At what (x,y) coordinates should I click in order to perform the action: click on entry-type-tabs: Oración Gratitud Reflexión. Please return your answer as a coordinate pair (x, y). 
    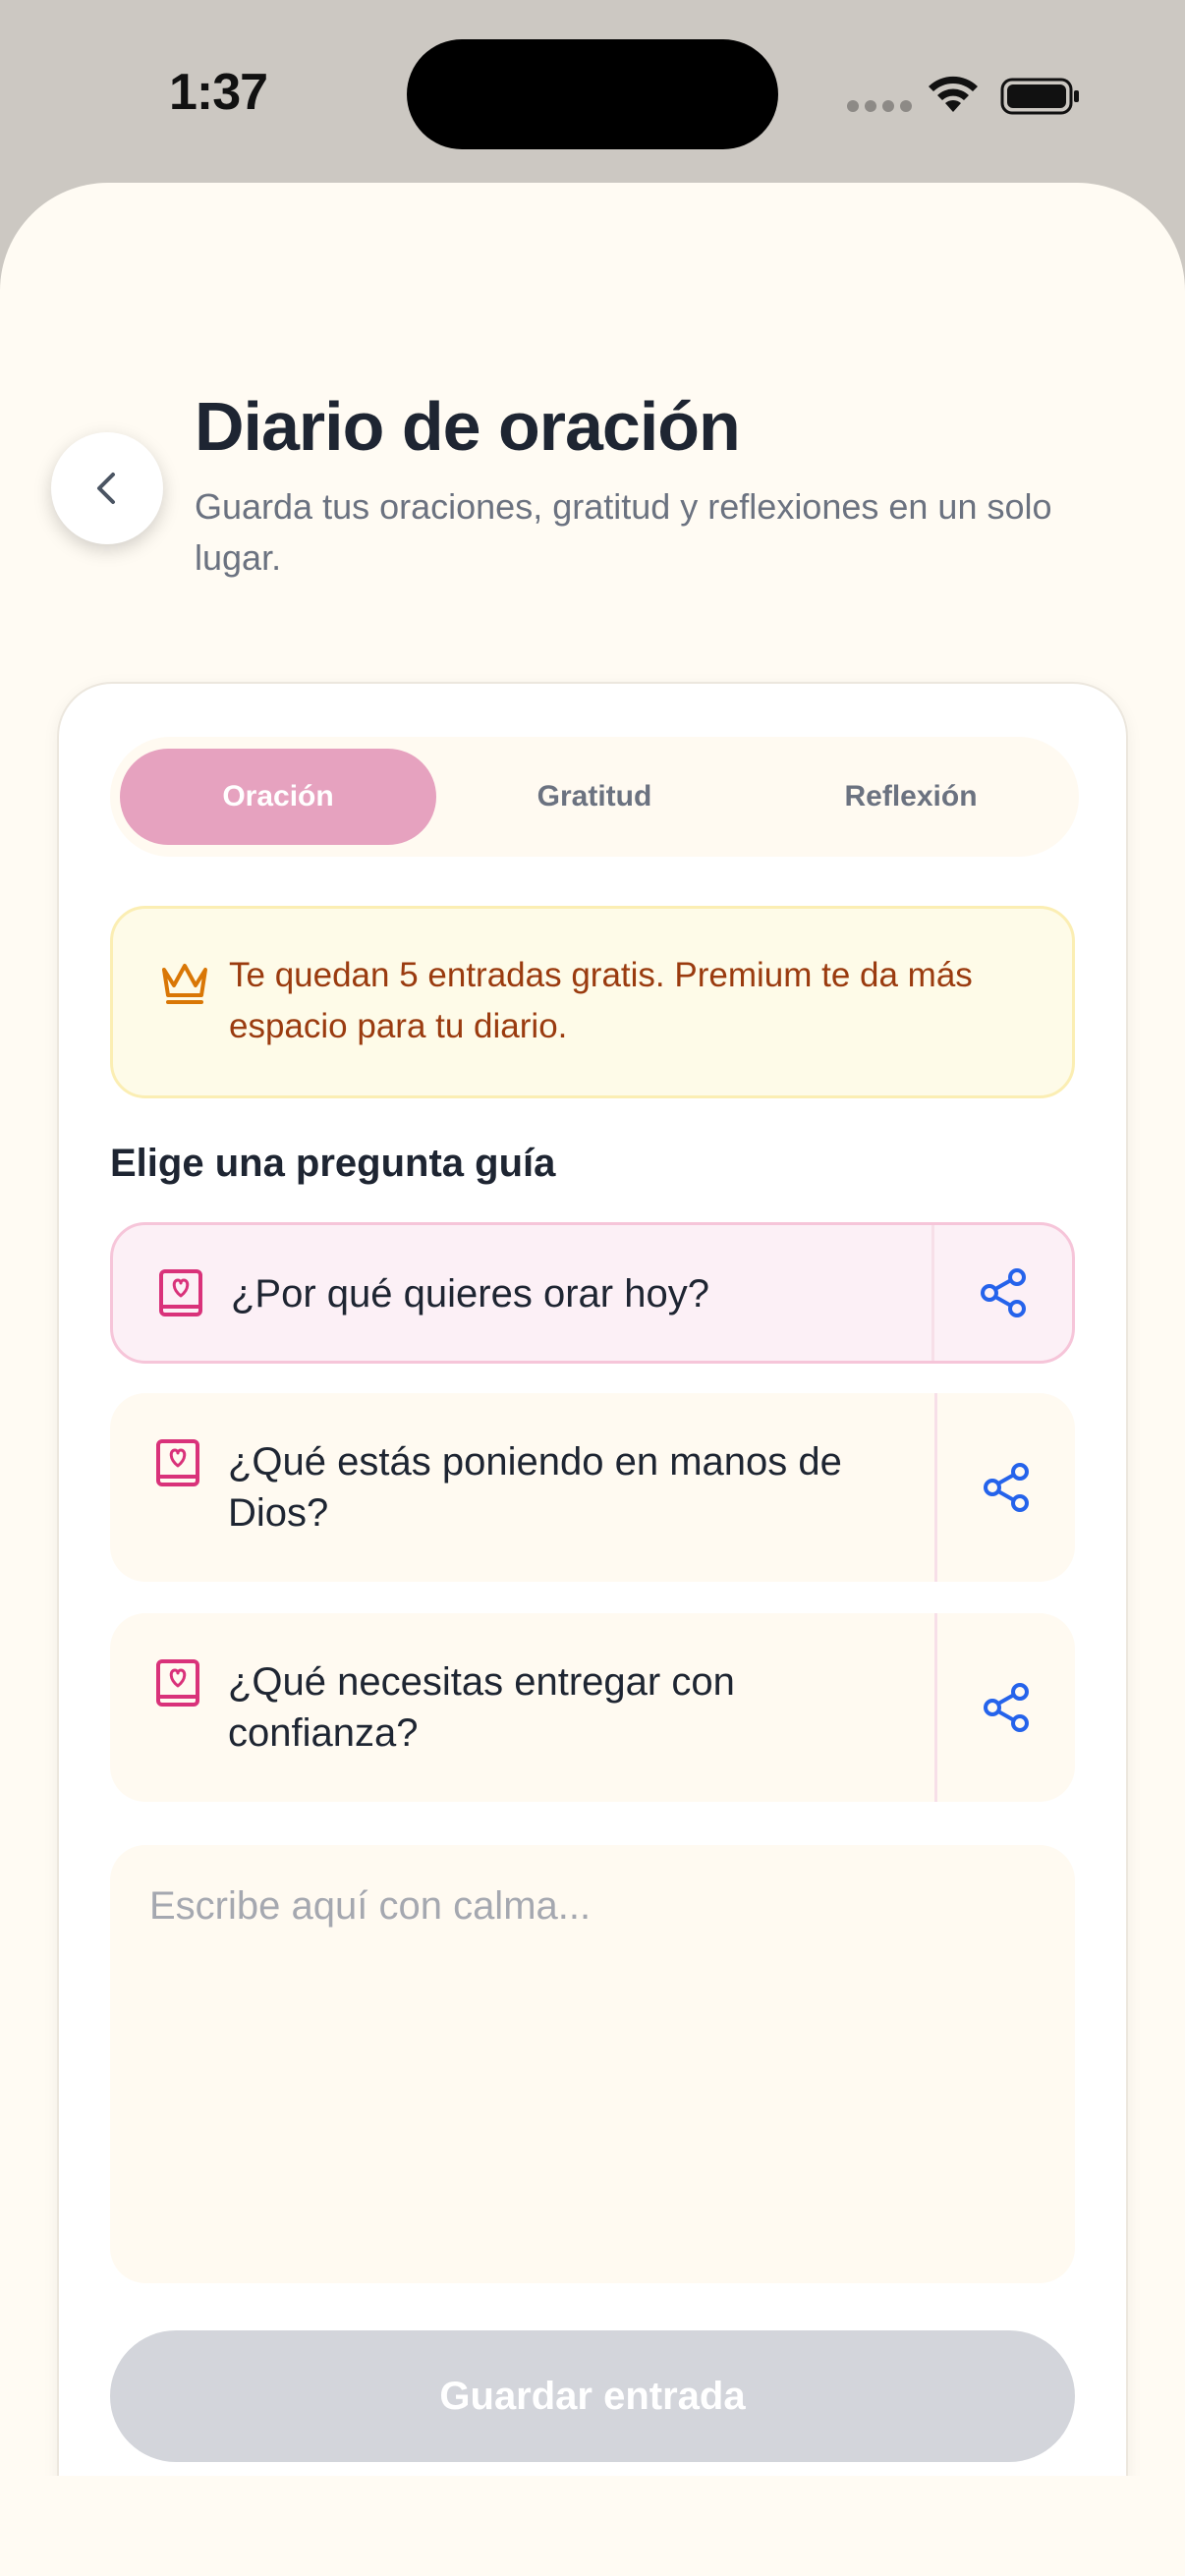
    Looking at the image, I should click on (594, 797).